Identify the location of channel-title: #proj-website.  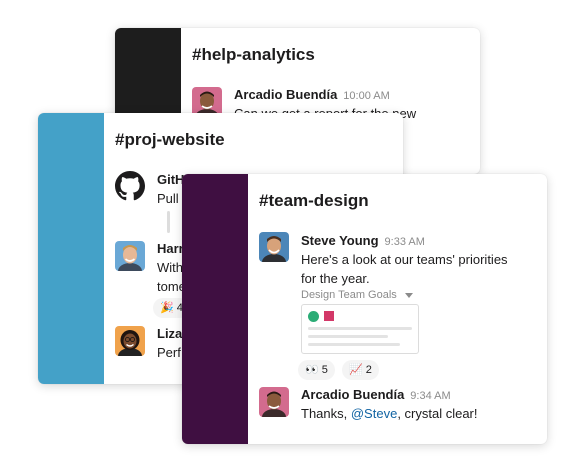
(170, 140).